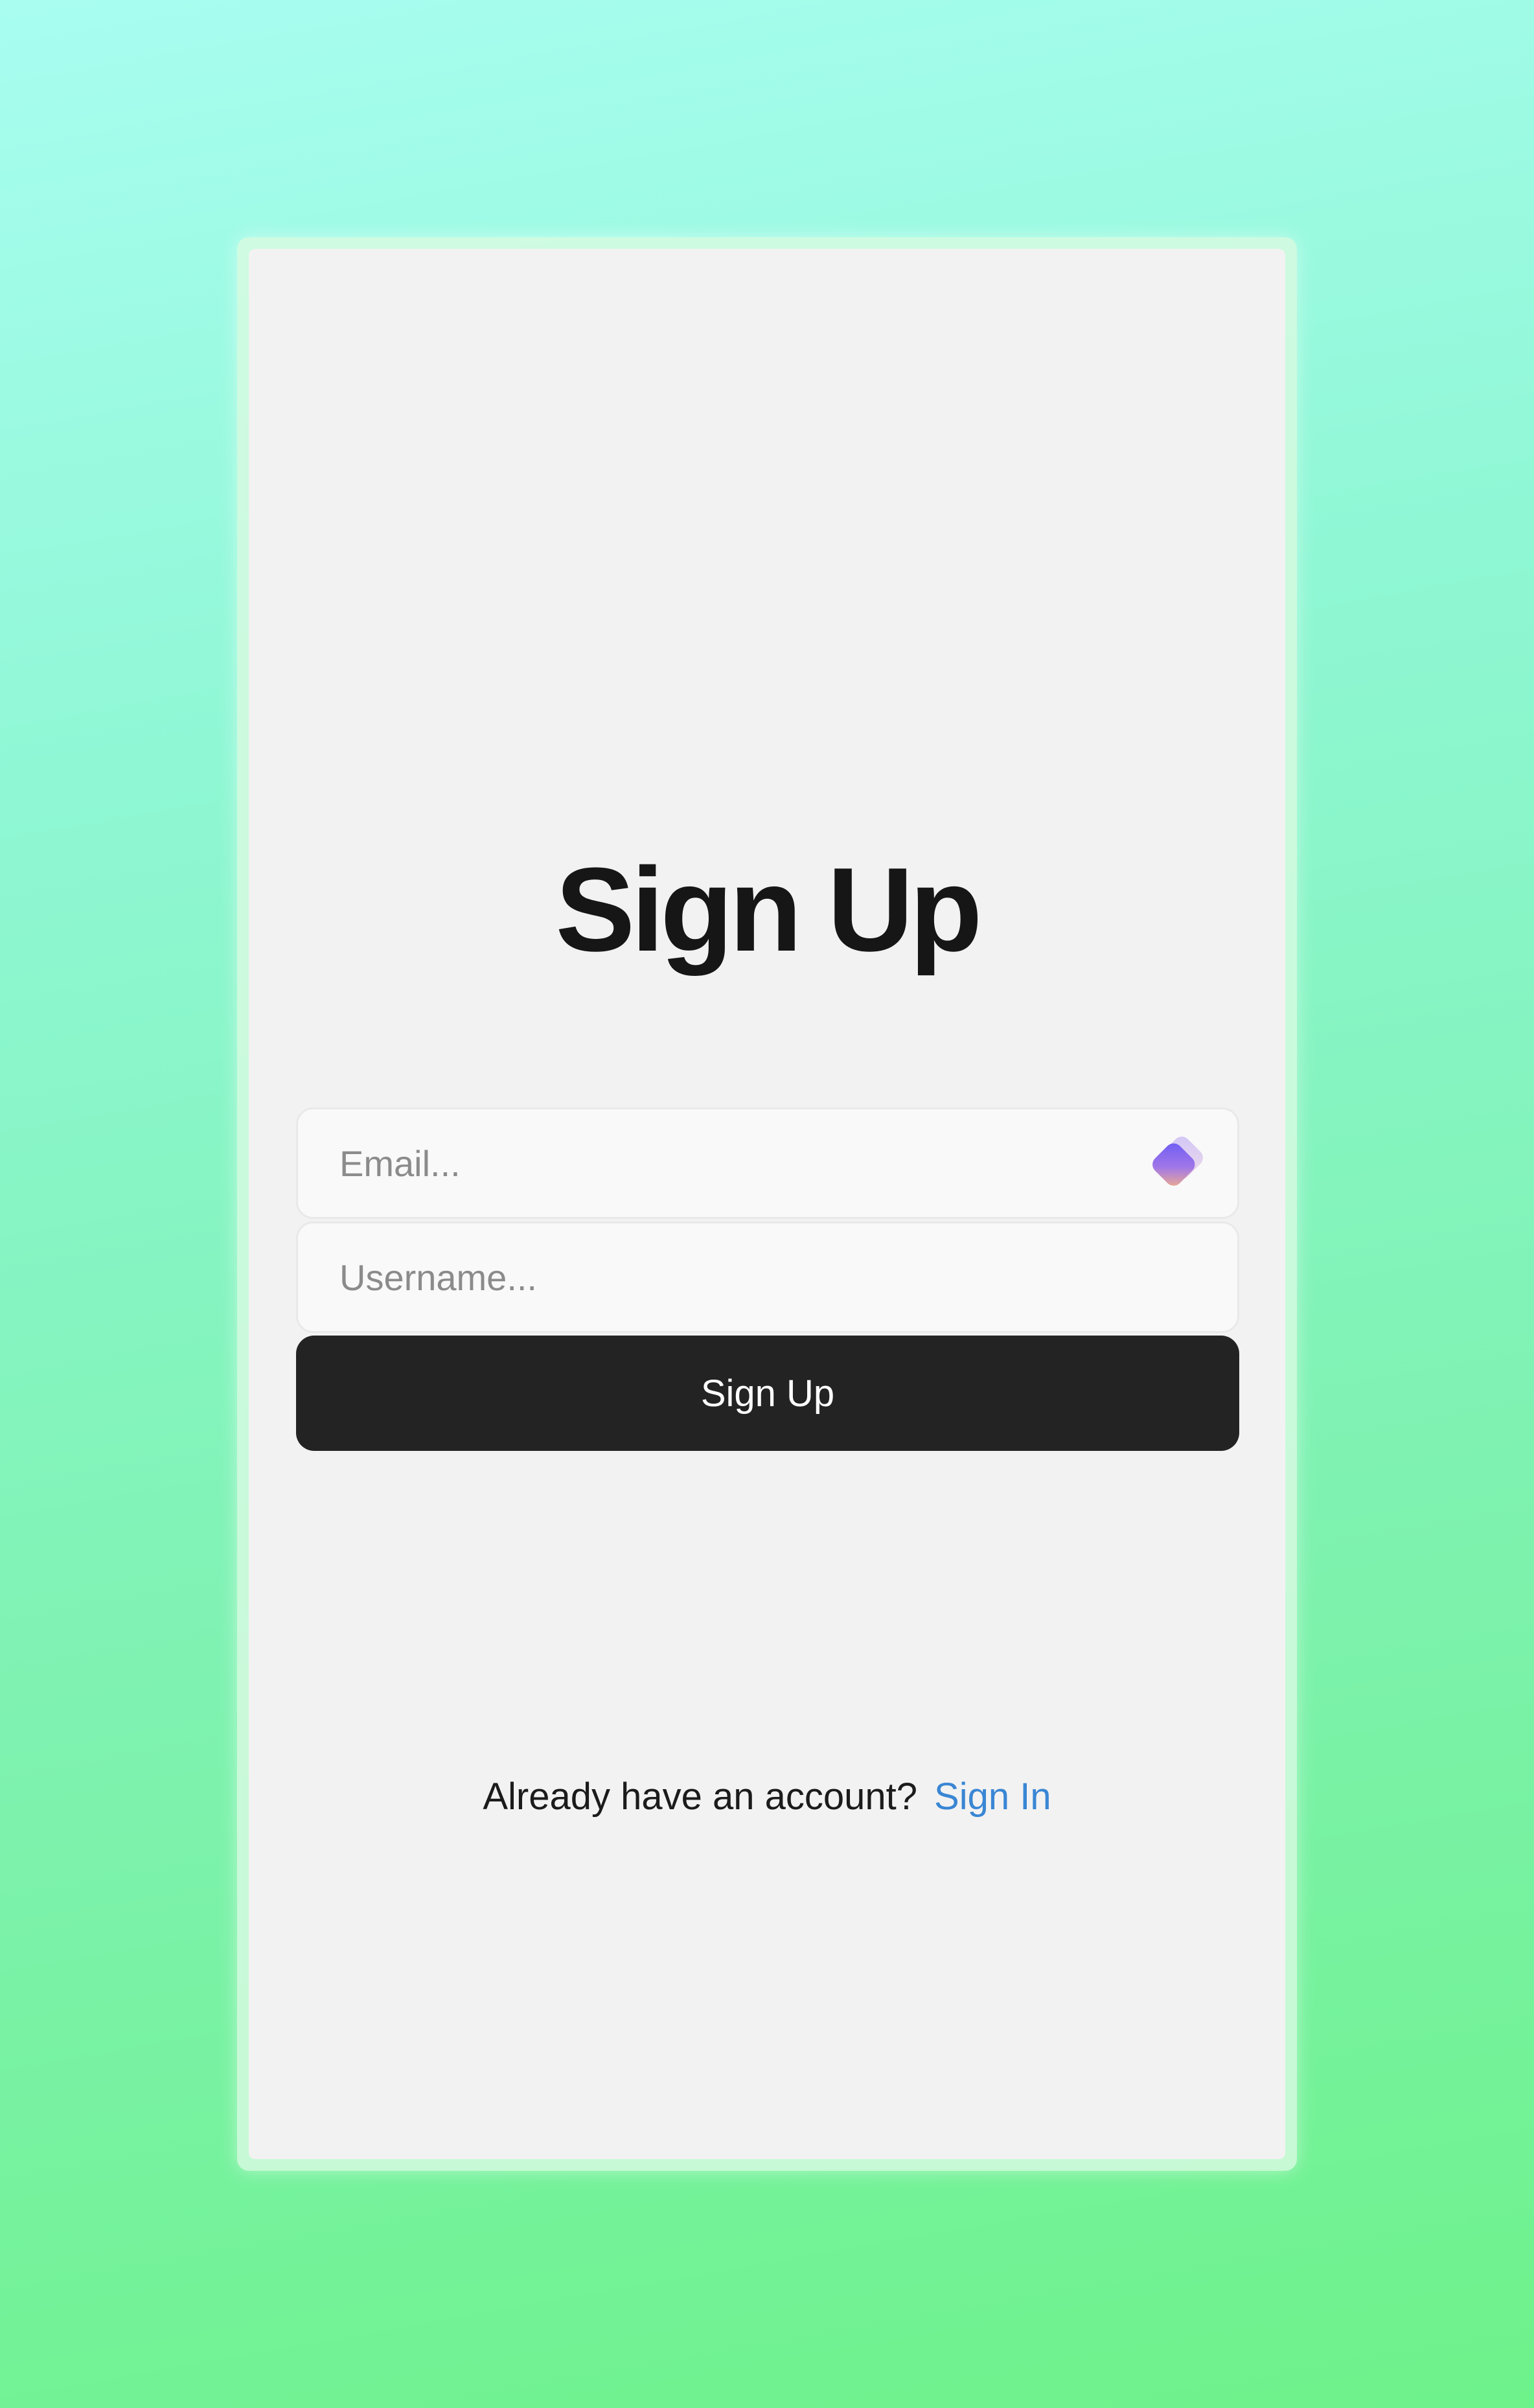 The image size is (1534, 2408). I want to click on email-input, so click(767, 1163).